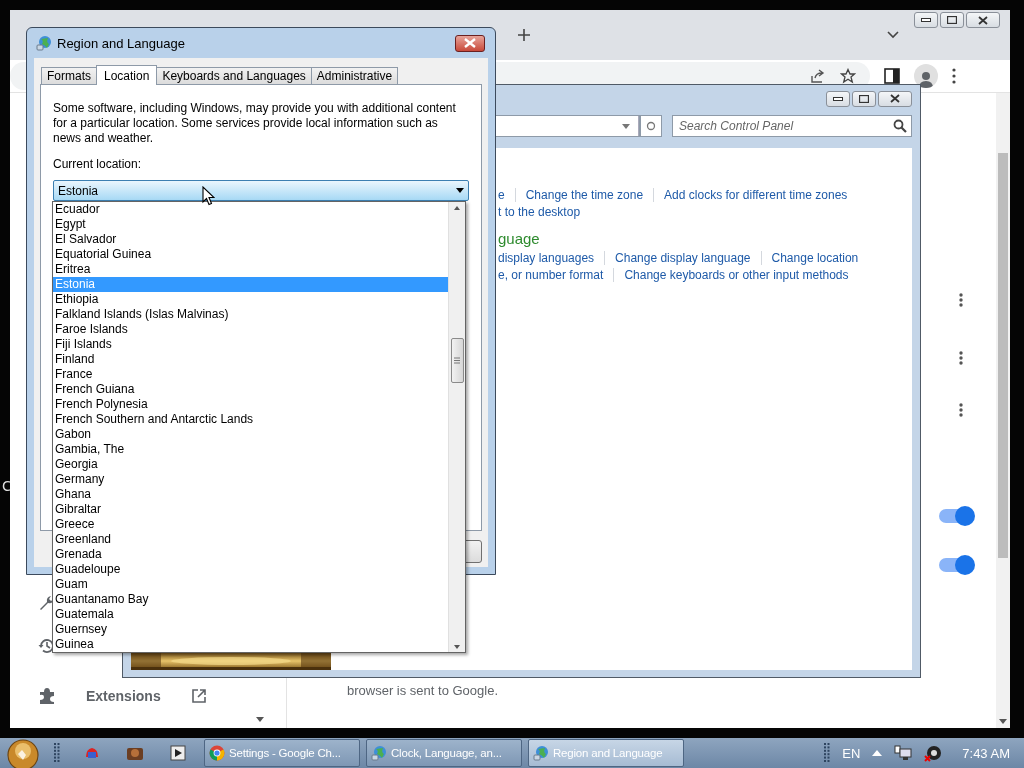  I want to click on list-option: Guam, so click(250, 584).